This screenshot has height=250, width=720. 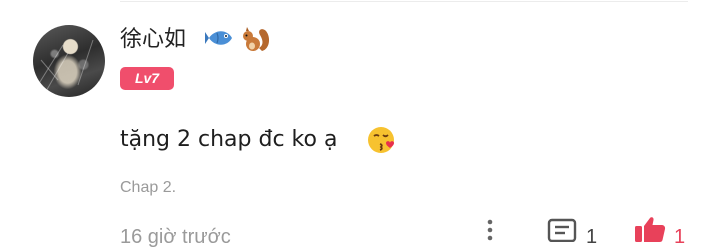 I want to click on username: 徐心如, so click(x=153, y=40).